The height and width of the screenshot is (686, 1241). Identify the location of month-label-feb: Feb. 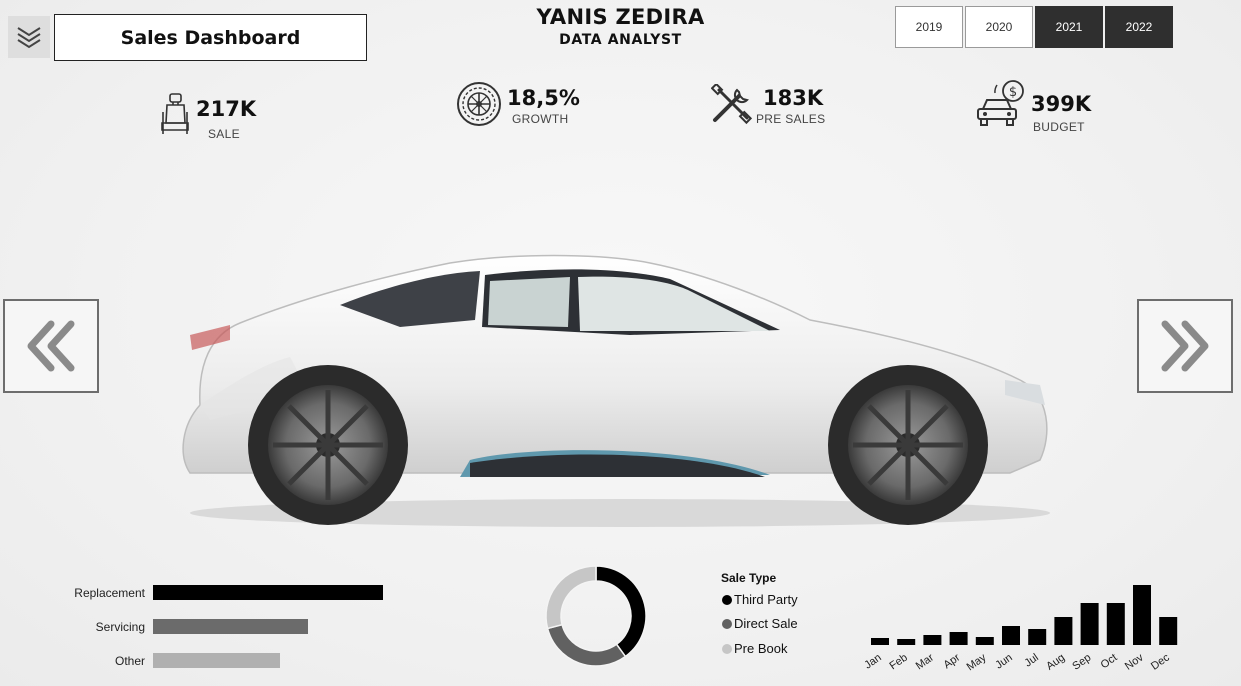
(898, 662).